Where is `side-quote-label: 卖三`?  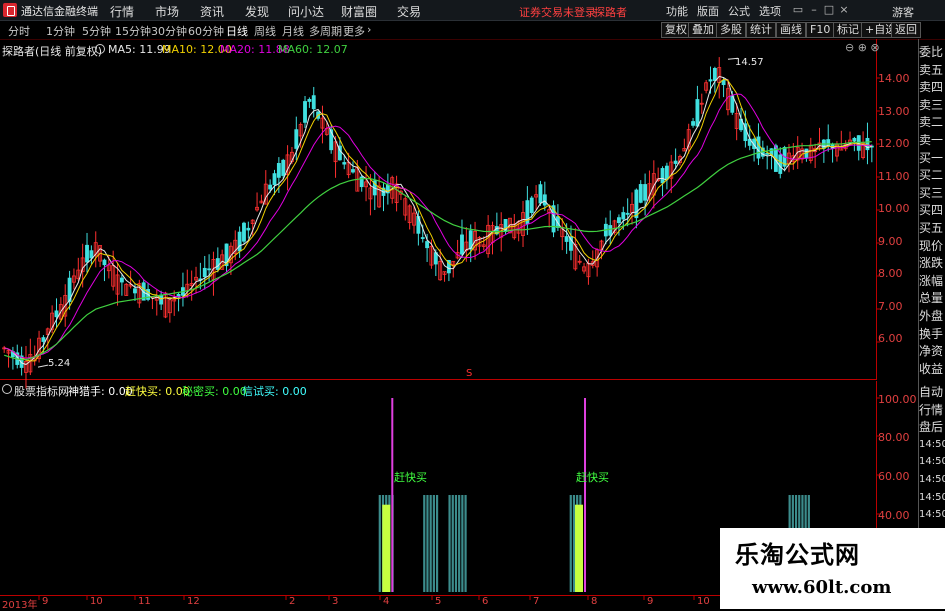 side-quote-label: 卖三 is located at coordinates (931, 104).